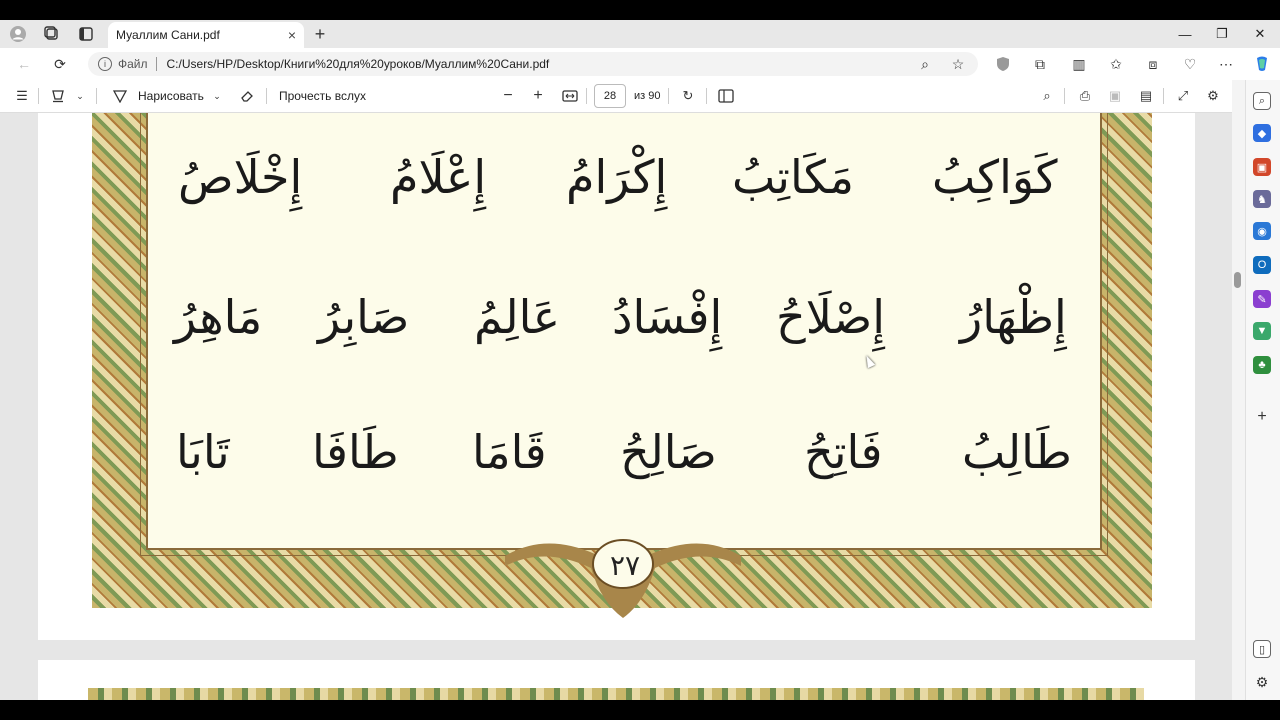  I want to click on zoom-page-icon: ⌕, so click(925, 64).